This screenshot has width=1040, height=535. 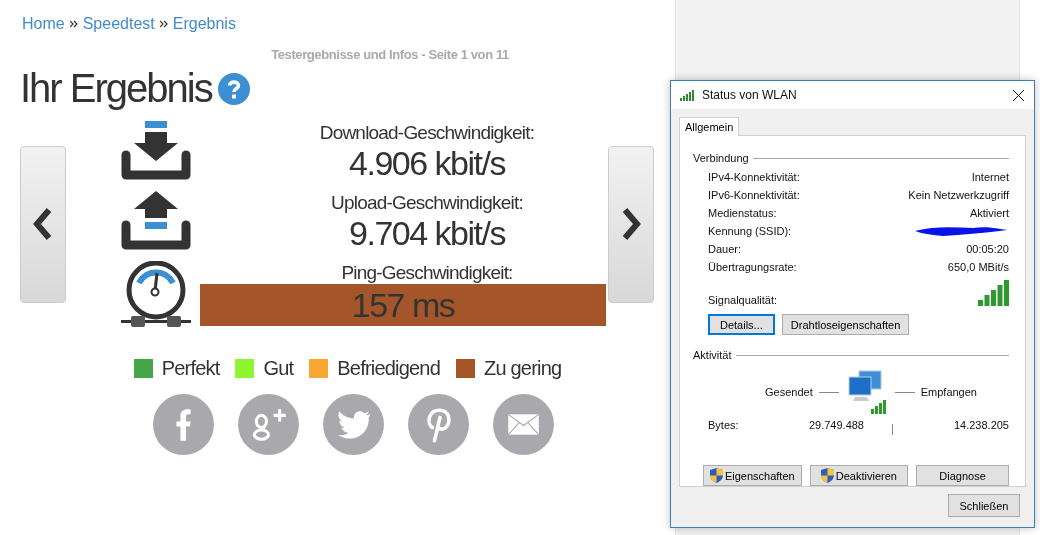 I want to click on result-label: Upload-Geschwindigkeit:, so click(x=427, y=202).